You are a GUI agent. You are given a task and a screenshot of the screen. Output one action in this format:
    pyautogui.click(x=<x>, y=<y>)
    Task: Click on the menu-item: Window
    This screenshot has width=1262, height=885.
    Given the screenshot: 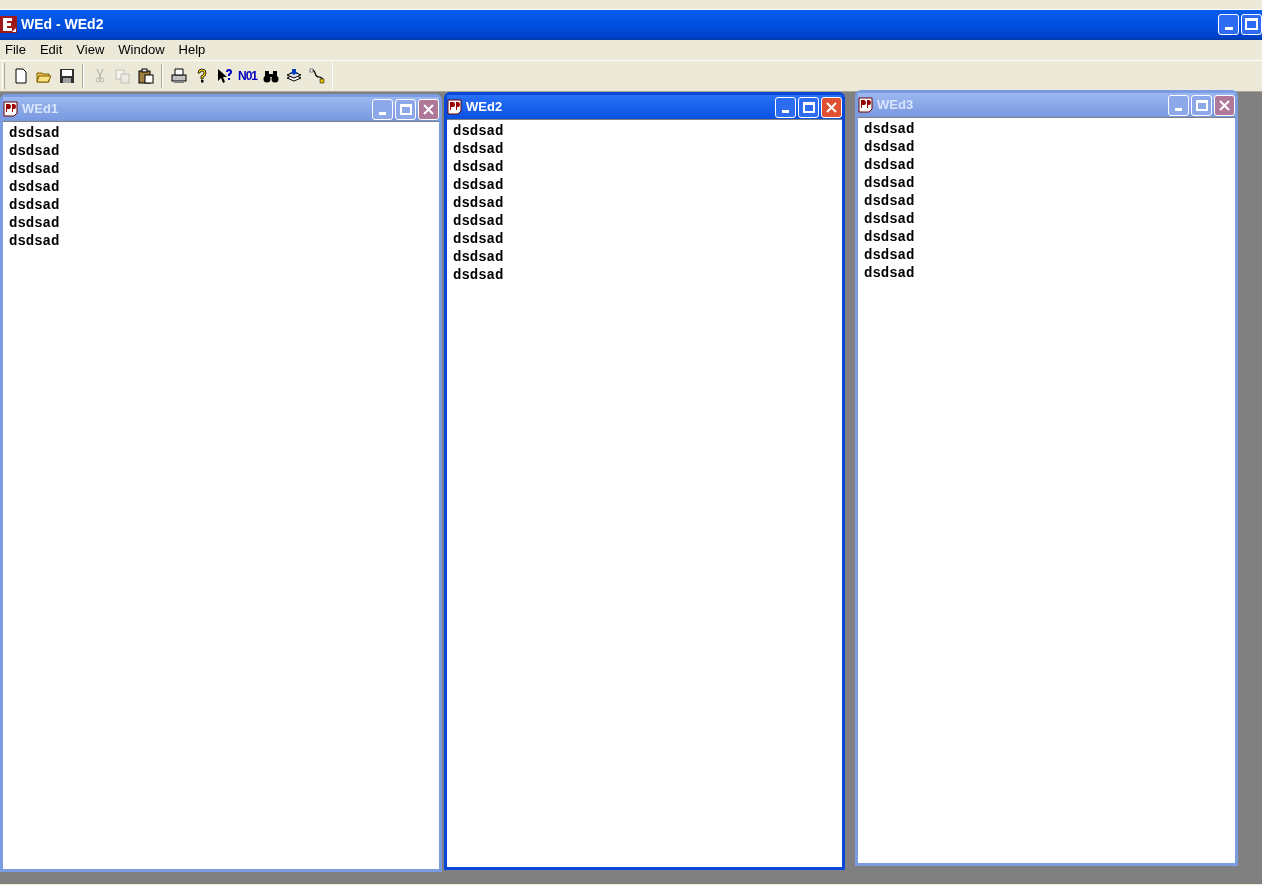 What is the action you would take?
    pyautogui.click(x=141, y=50)
    